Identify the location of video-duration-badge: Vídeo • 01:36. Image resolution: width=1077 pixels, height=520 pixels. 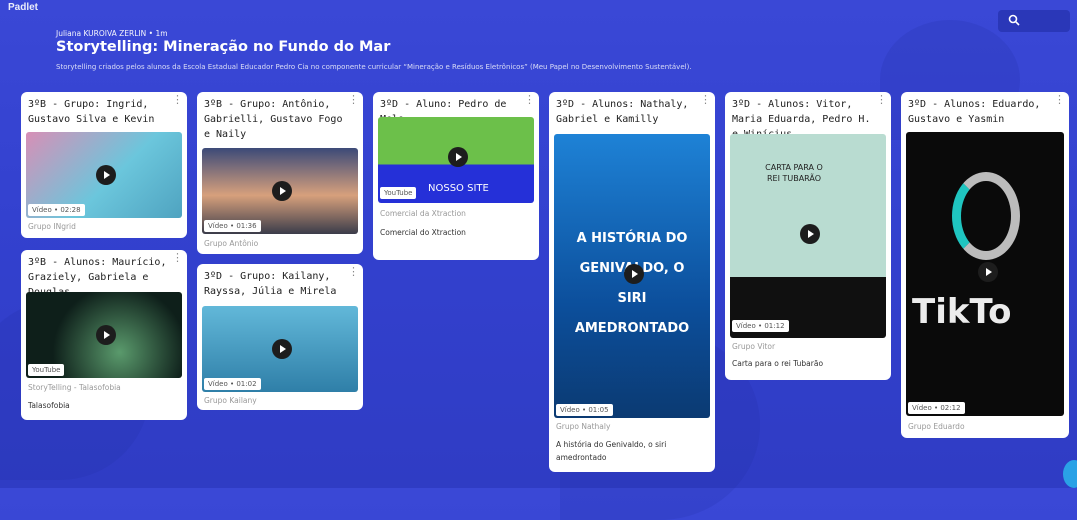
(232, 226).